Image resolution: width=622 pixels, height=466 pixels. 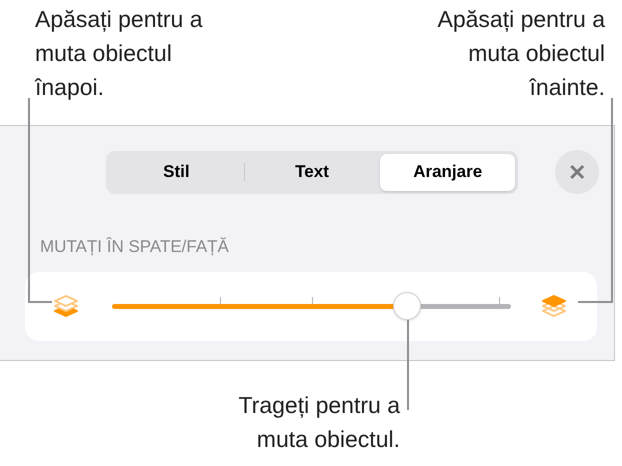 I want to click on callout-text: Apăsați pentru a muta obiectul înainte., so click(x=520, y=53).